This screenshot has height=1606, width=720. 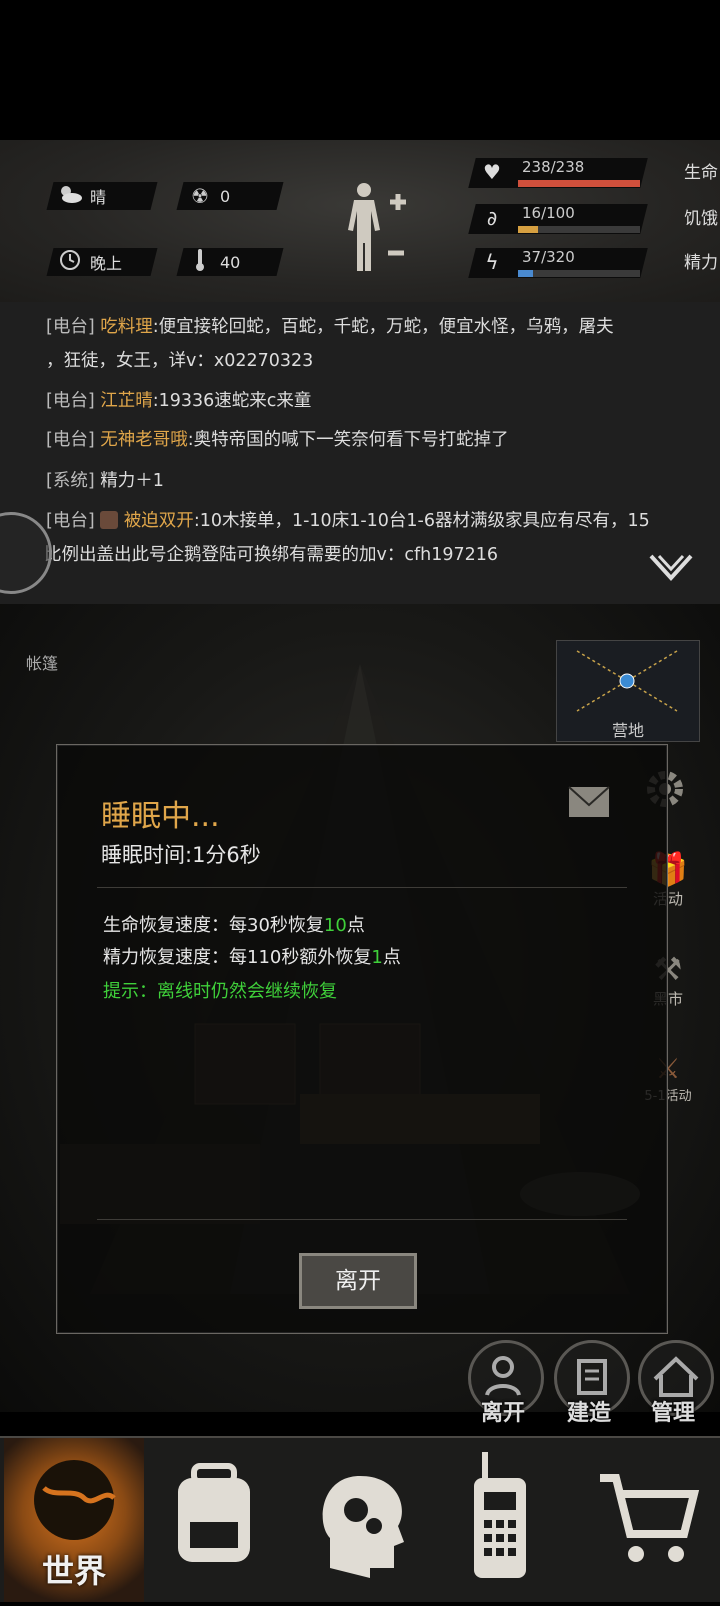 I want to click on bottom-nav: 世界, so click(x=360, y=1519).